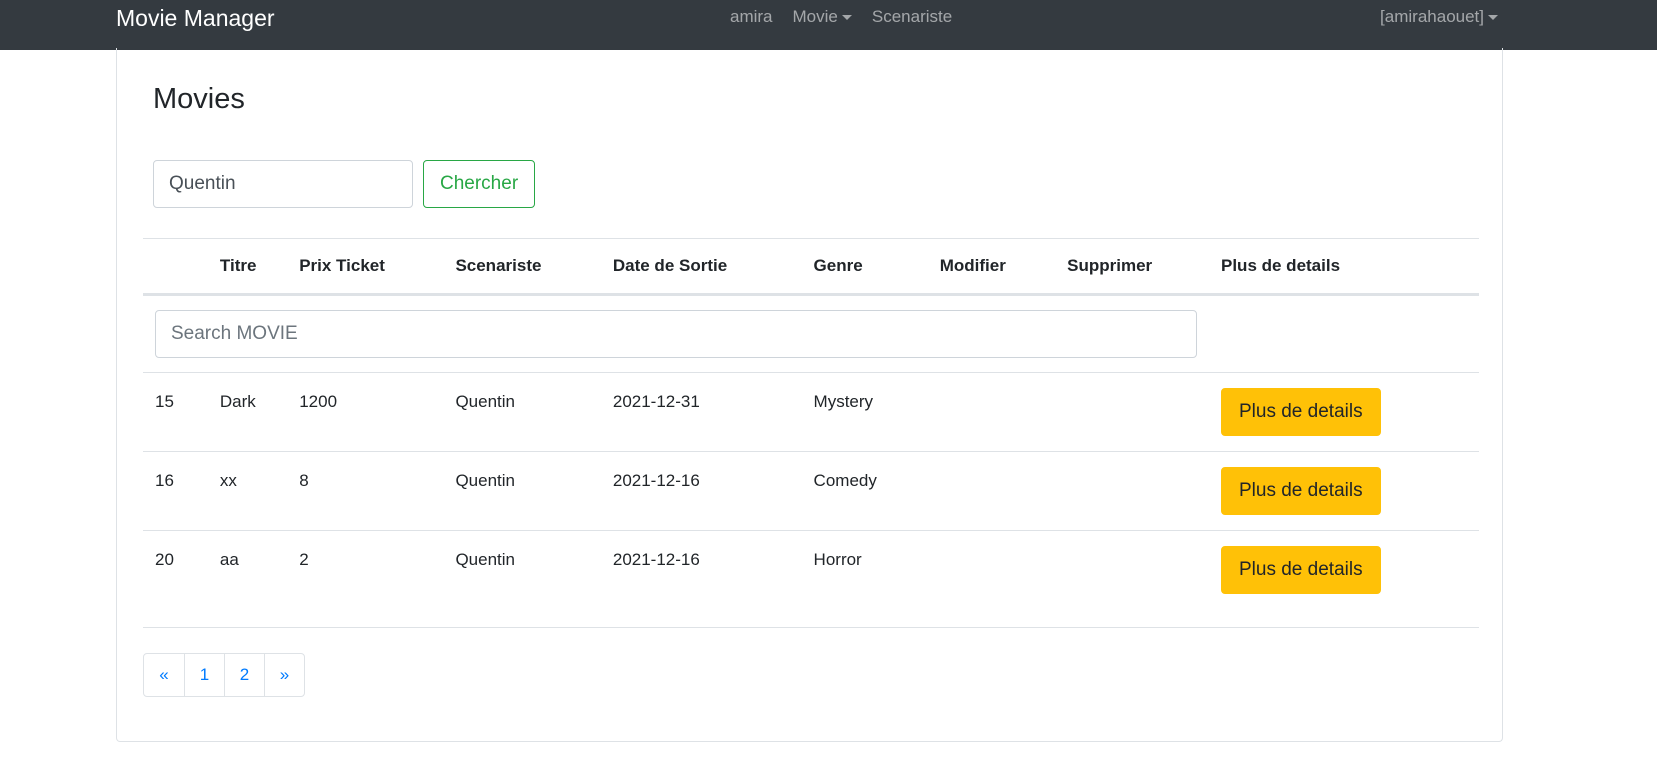  I want to click on filter-row, so click(811, 334).